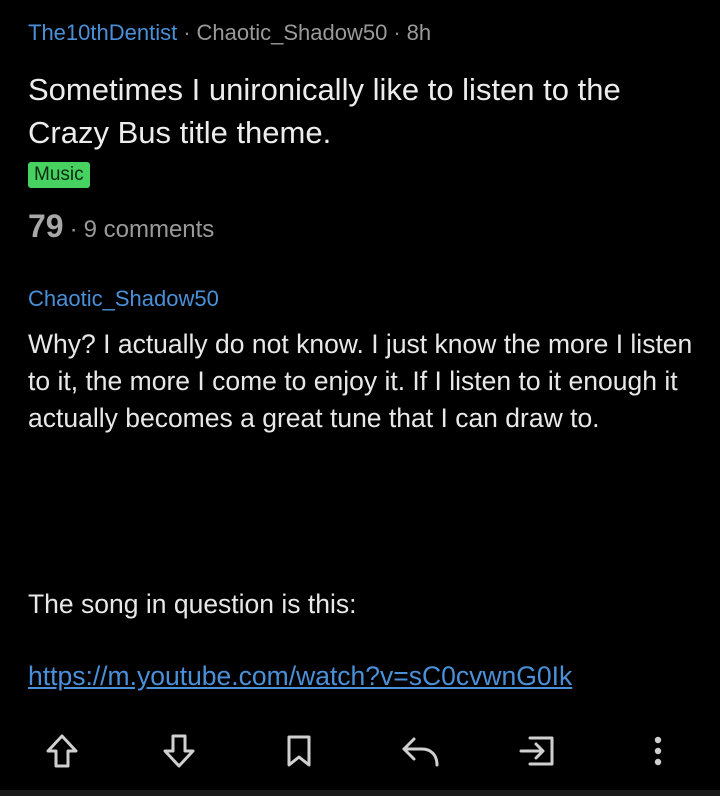  Describe the element at coordinates (123, 299) in the screenshot. I see `body-author: Chaotic_Shadow50` at that location.